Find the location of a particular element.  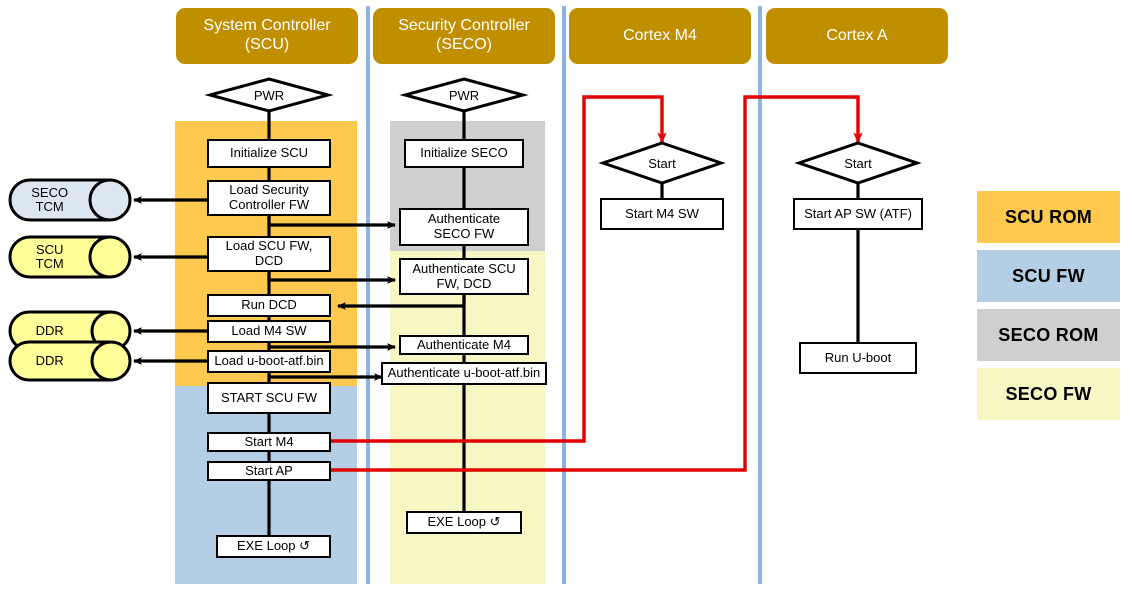

node-authenticate-uboot-atf-bin: Authenticate u-boot-atf.bin is located at coordinates (464, 373).